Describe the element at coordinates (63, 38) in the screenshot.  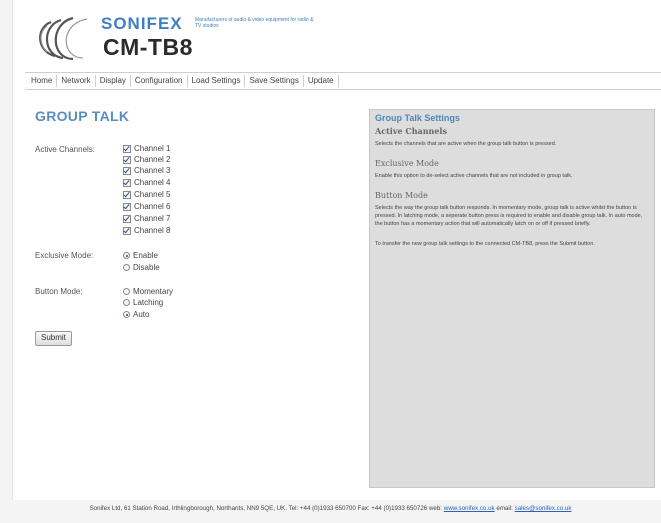
I see `logo-swirl-icon` at that location.